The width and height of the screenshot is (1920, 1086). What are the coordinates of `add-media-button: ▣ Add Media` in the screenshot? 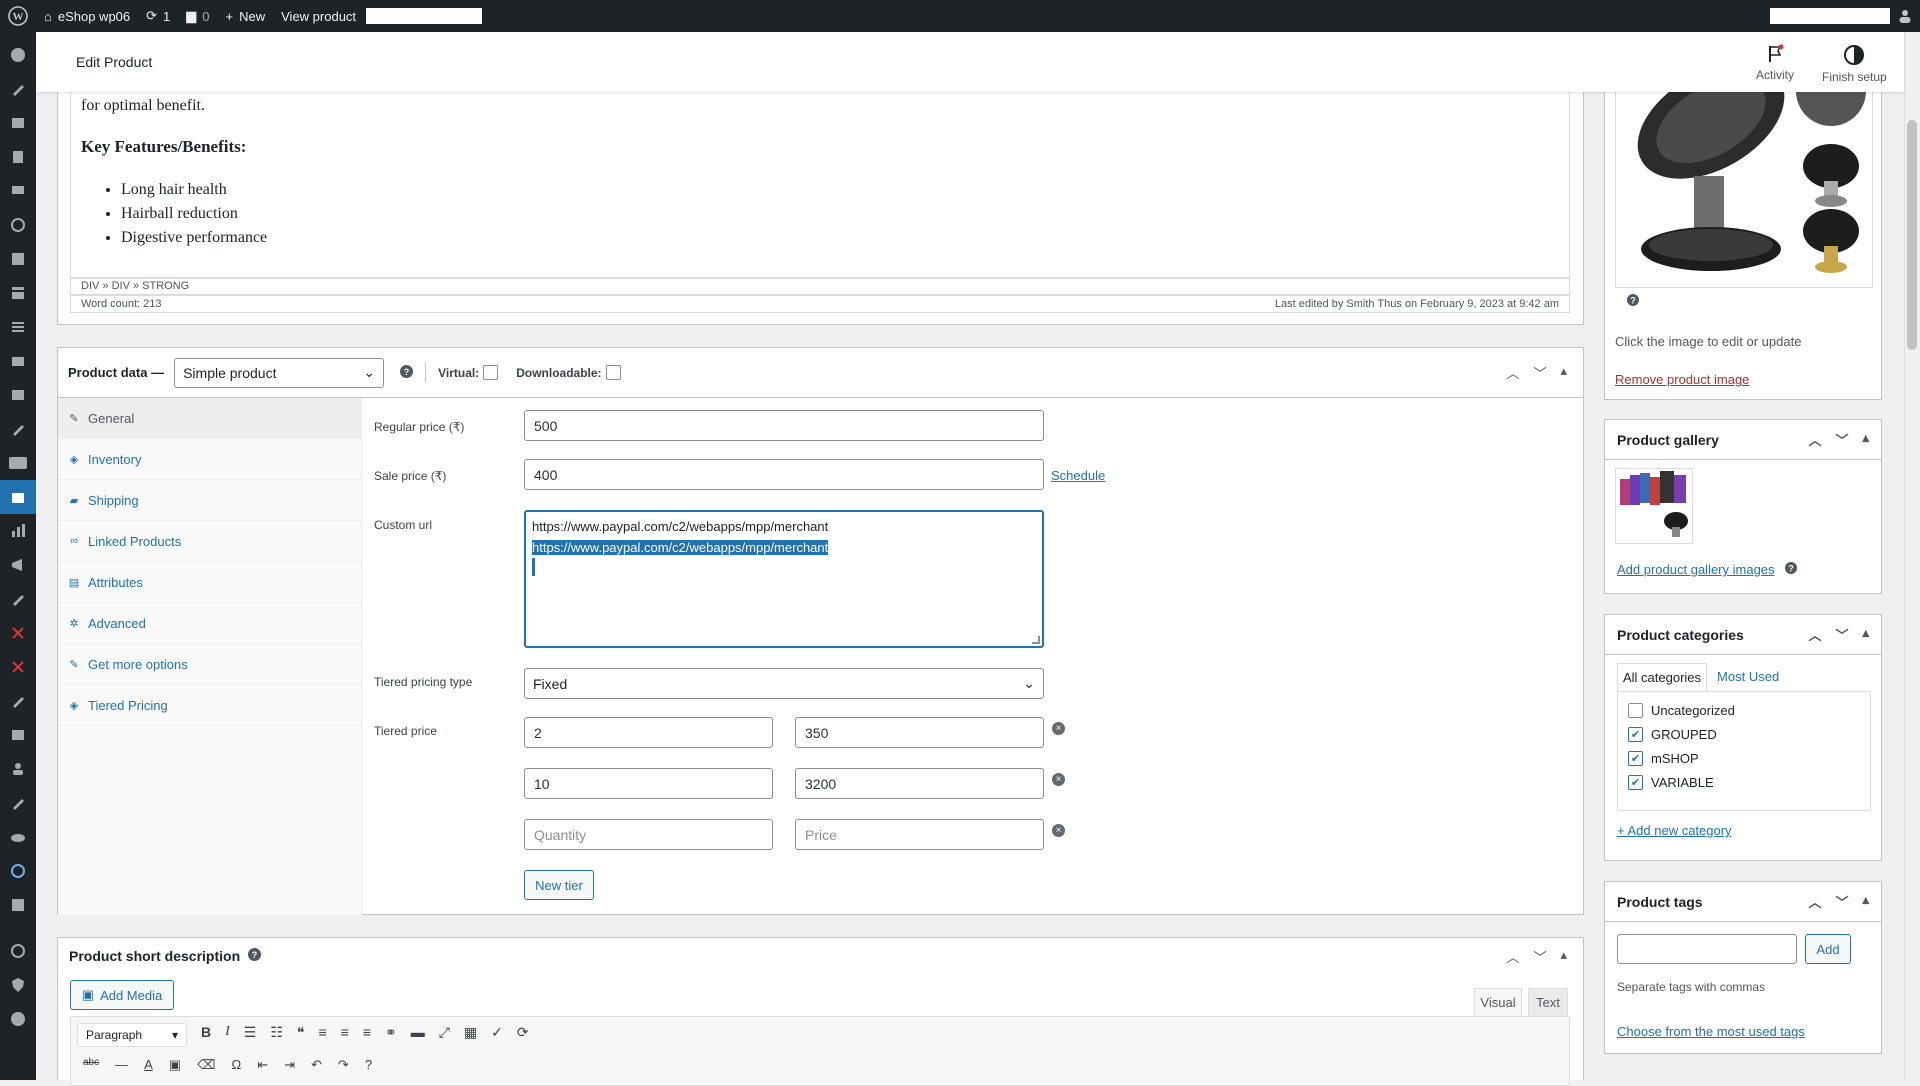 It's located at (122, 995).